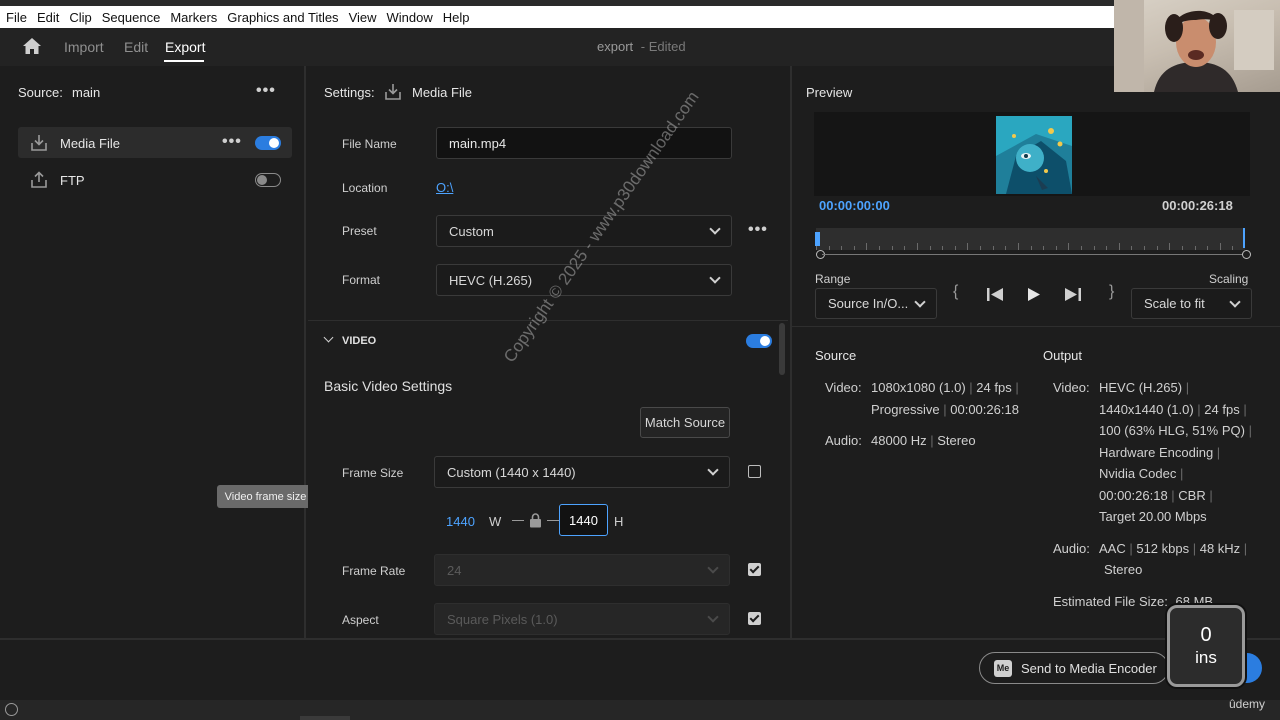 The width and height of the screenshot is (1280, 720). Describe the element at coordinates (16, 17) in the screenshot. I see `menu-file: File` at that location.